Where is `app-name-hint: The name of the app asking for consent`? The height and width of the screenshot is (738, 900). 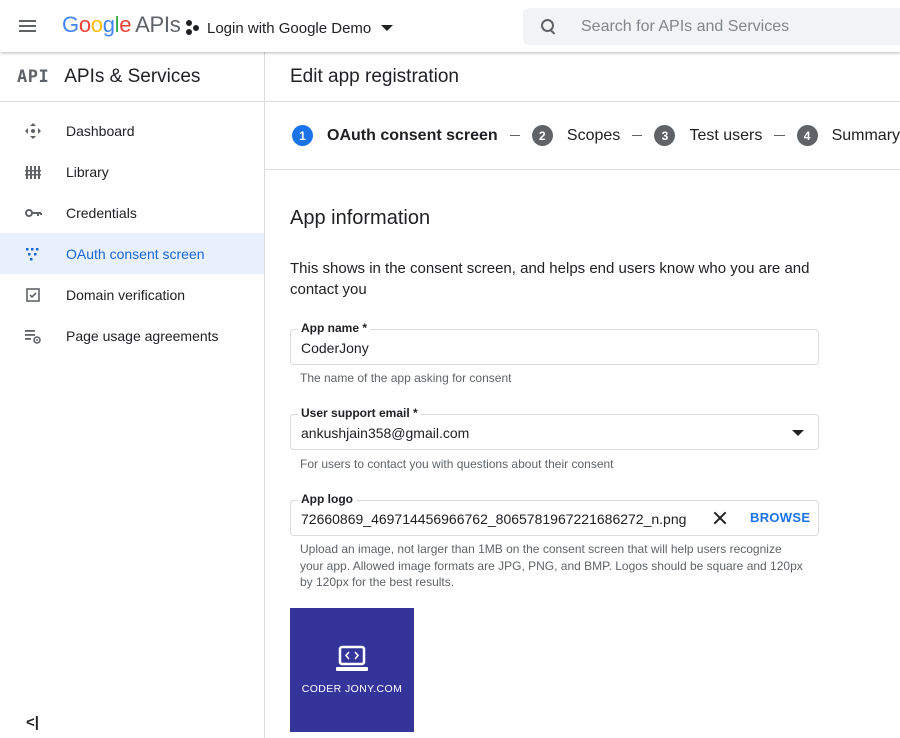 app-name-hint: The name of the app asking for consent is located at coordinates (406, 378).